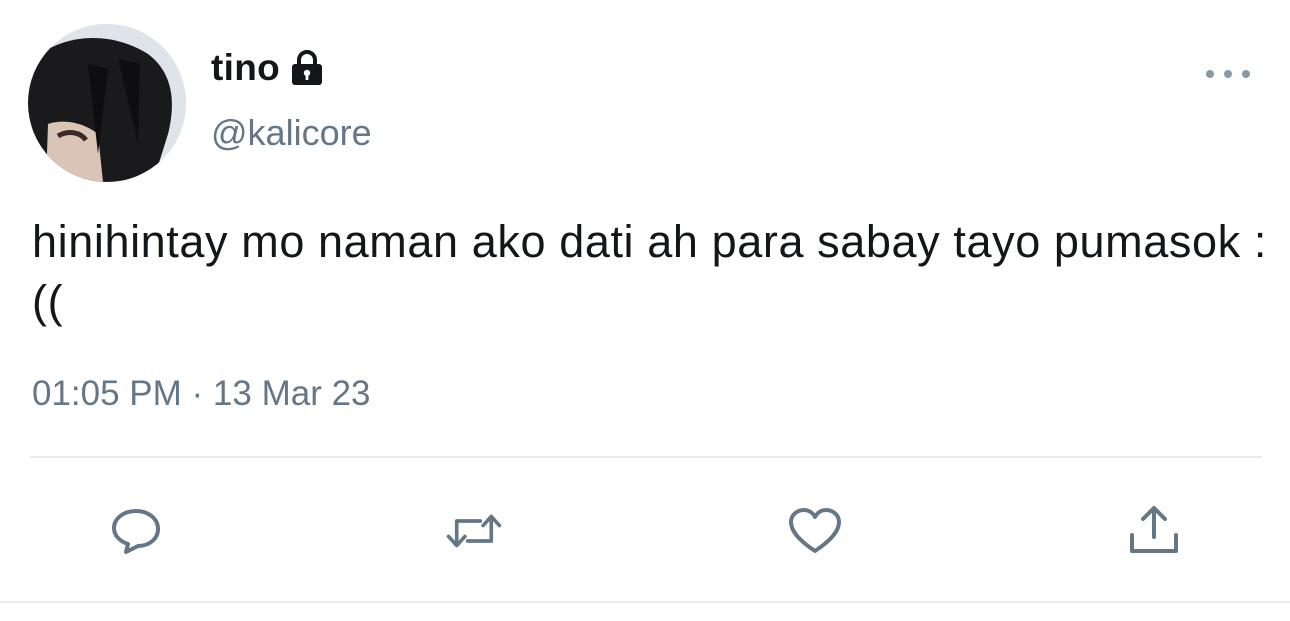  I want to click on share-button, so click(1154, 531).